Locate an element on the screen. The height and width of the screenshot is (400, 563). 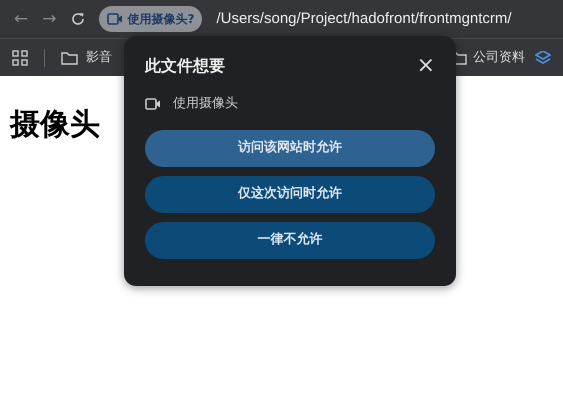
apps-icon is located at coordinates (20, 58).